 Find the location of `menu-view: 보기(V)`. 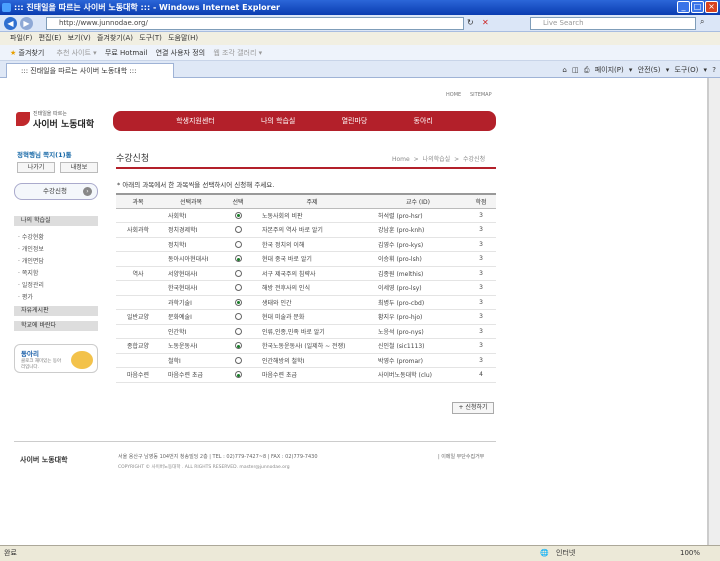

menu-view: 보기(V) is located at coordinates (79, 38).